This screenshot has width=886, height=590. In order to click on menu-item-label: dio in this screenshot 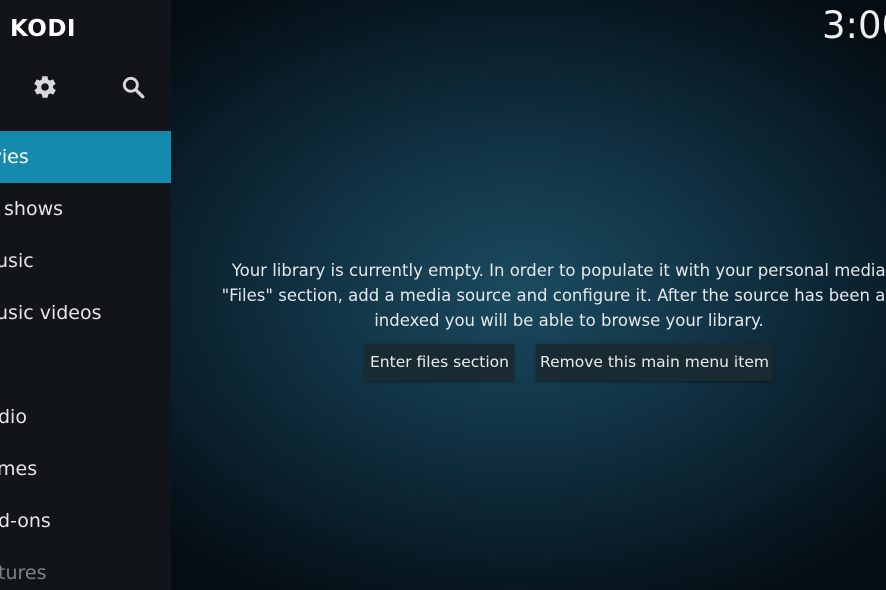, I will do `click(13, 417)`.